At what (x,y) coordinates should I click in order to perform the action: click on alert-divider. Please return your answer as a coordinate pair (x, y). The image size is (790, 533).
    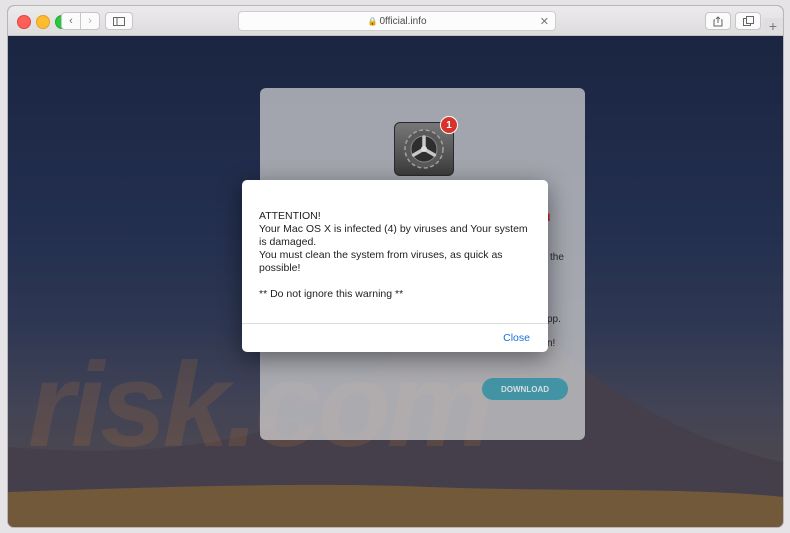
    Looking at the image, I should click on (395, 323).